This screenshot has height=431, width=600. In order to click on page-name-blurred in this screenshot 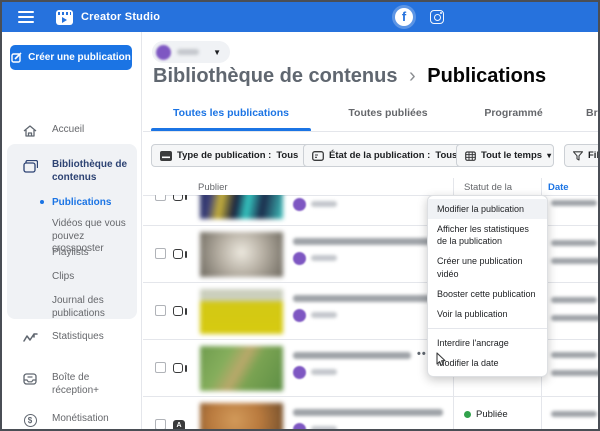, I will do `click(188, 52)`.